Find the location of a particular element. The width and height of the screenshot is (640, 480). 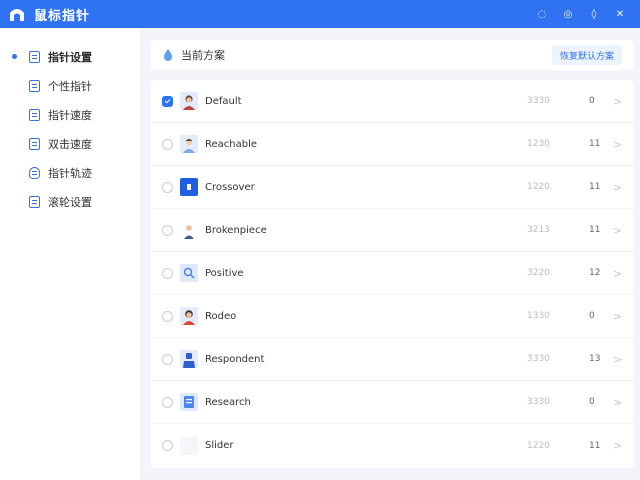

scheme-header: 当前方案 恢复默认方案 is located at coordinates (392, 55).